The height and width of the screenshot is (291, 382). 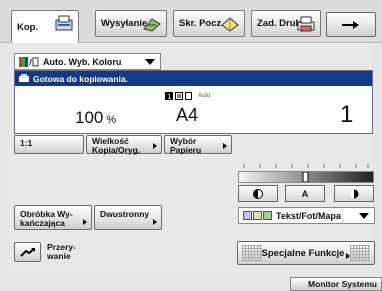 I want to click on paper-select-button: Wybór Papieru, so click(x=198, y=145).